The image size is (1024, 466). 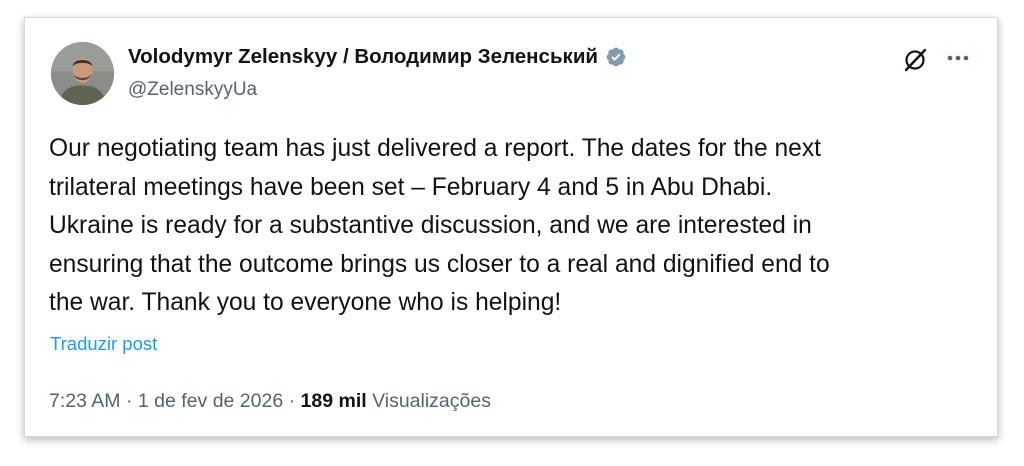 What do you see at coordinates (85, 401) in the screenshot?
I see `post-time: 7:23 AM` at bounding box center [85, 401].